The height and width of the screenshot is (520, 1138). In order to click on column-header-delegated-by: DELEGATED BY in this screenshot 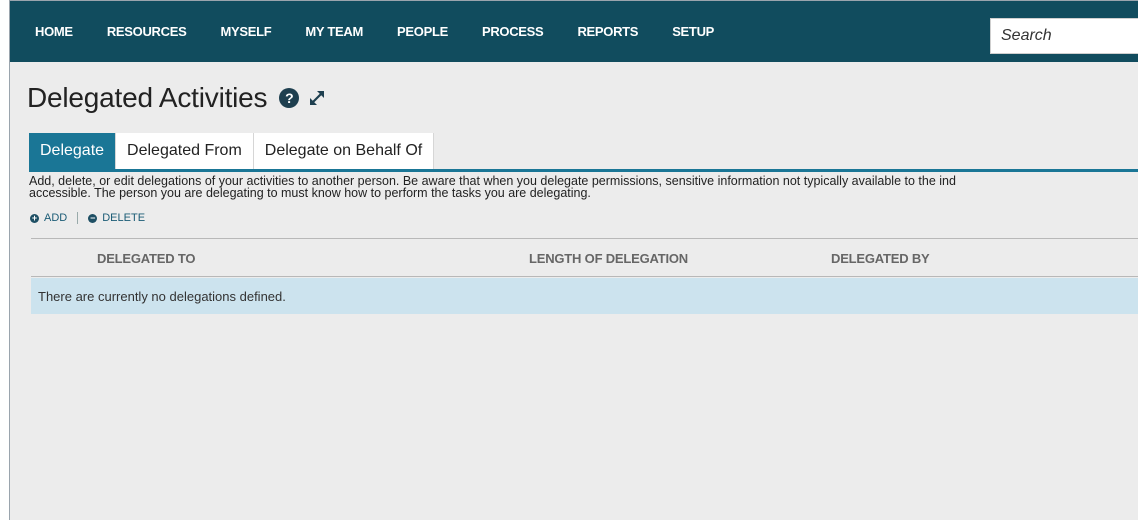, I will do `click(880, 258)`.